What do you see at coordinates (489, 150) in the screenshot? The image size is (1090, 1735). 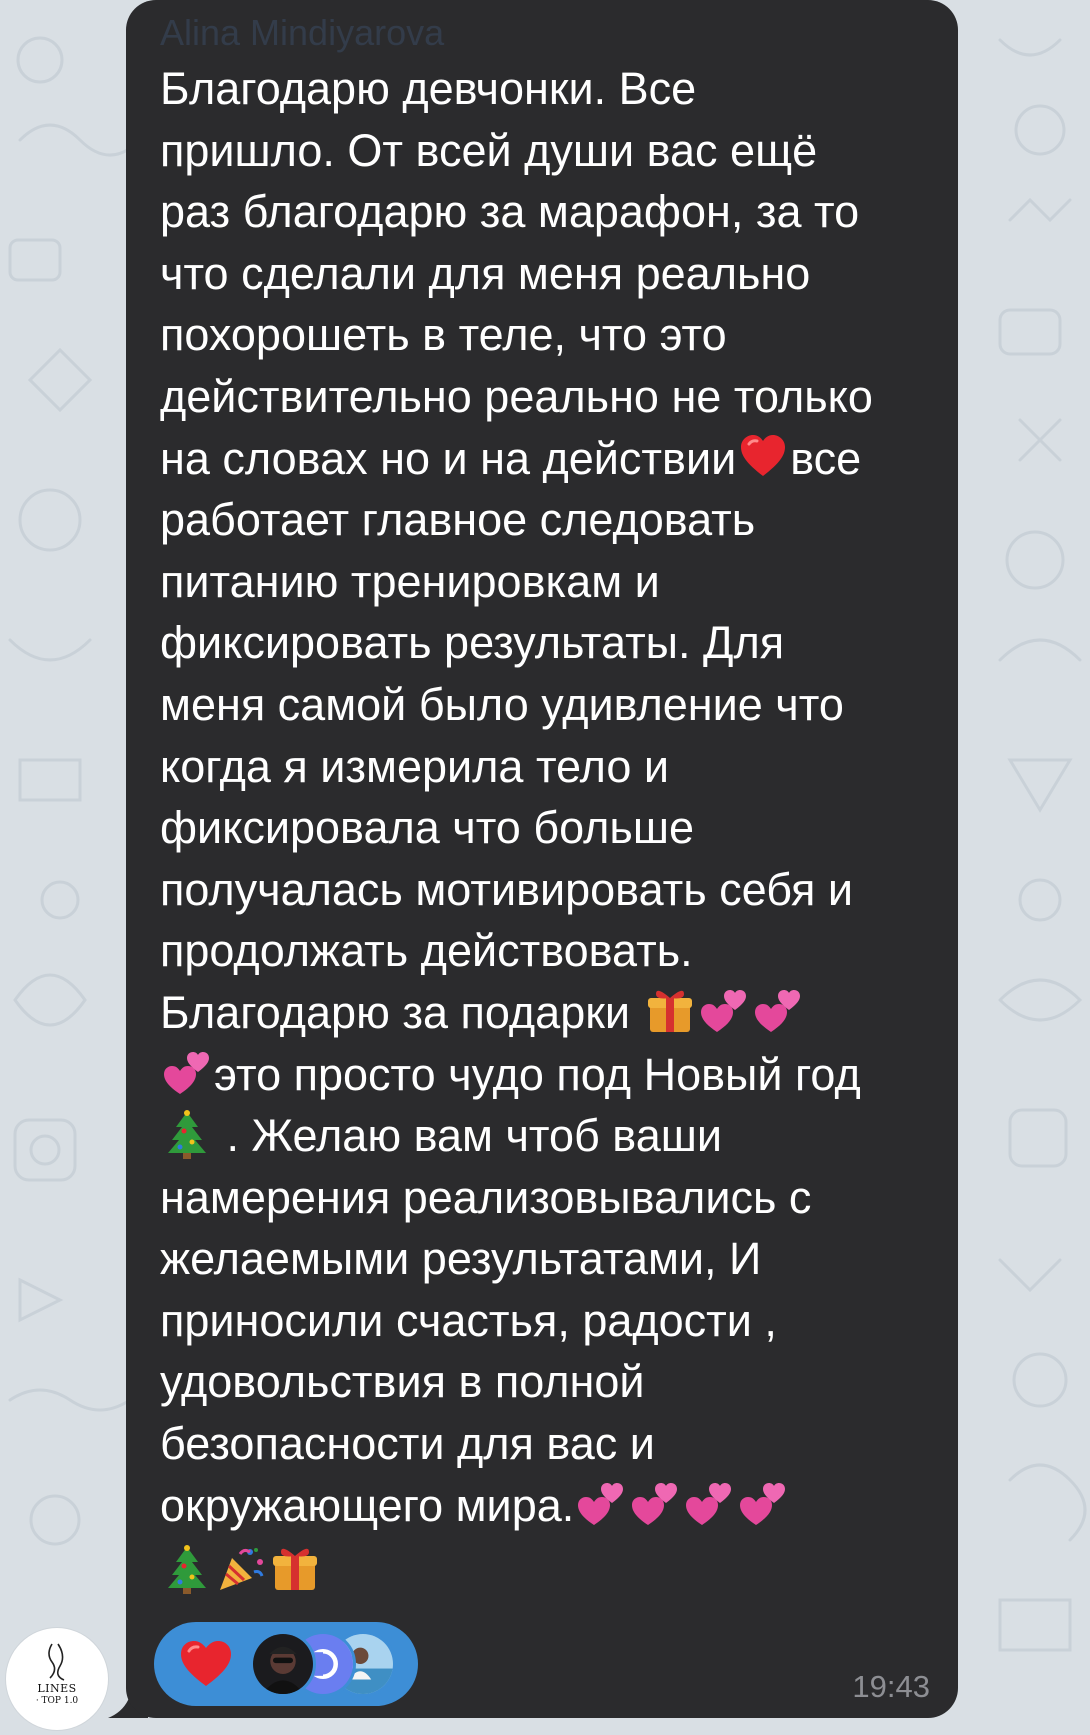 I see `message-line: пришло. От всей души вас ещё` at bounding box center [489, 150].